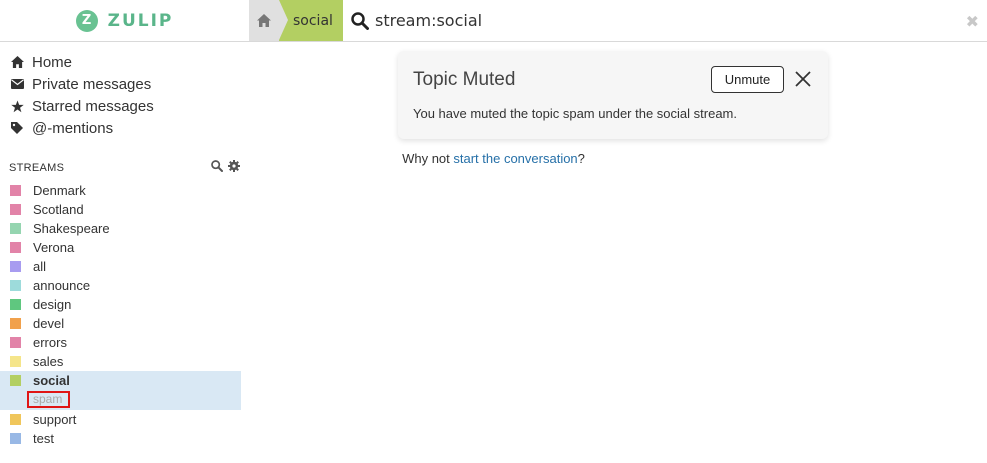 The height and width of the screenshot is (463, 987). Describe the element at coordinates (120, 304) in the screenshot. I see `stream-item-design: design` at that location.